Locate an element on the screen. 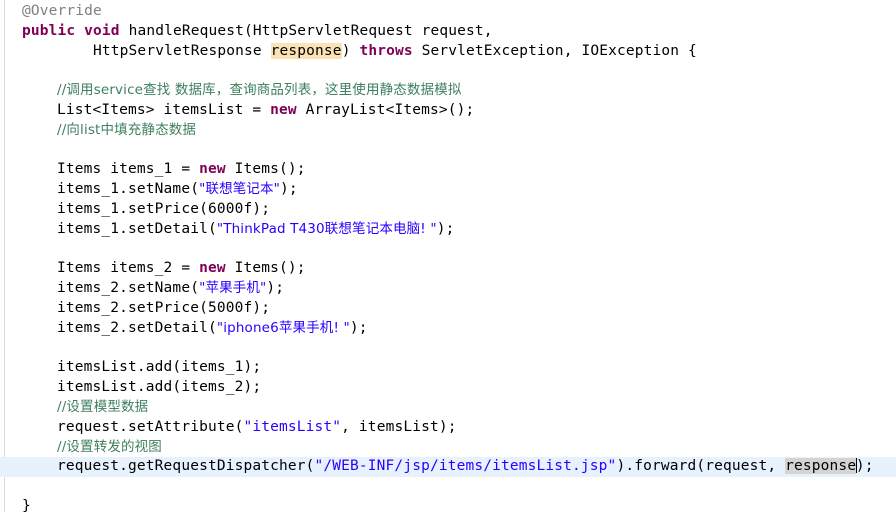  keyword-new-items2: new is located at coordinates (212, 268).